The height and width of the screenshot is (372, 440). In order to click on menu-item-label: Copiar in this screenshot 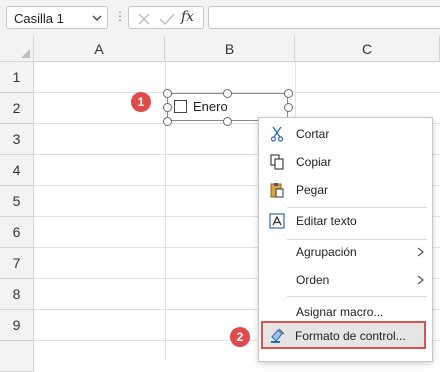, I will do `click(314, 162)`.